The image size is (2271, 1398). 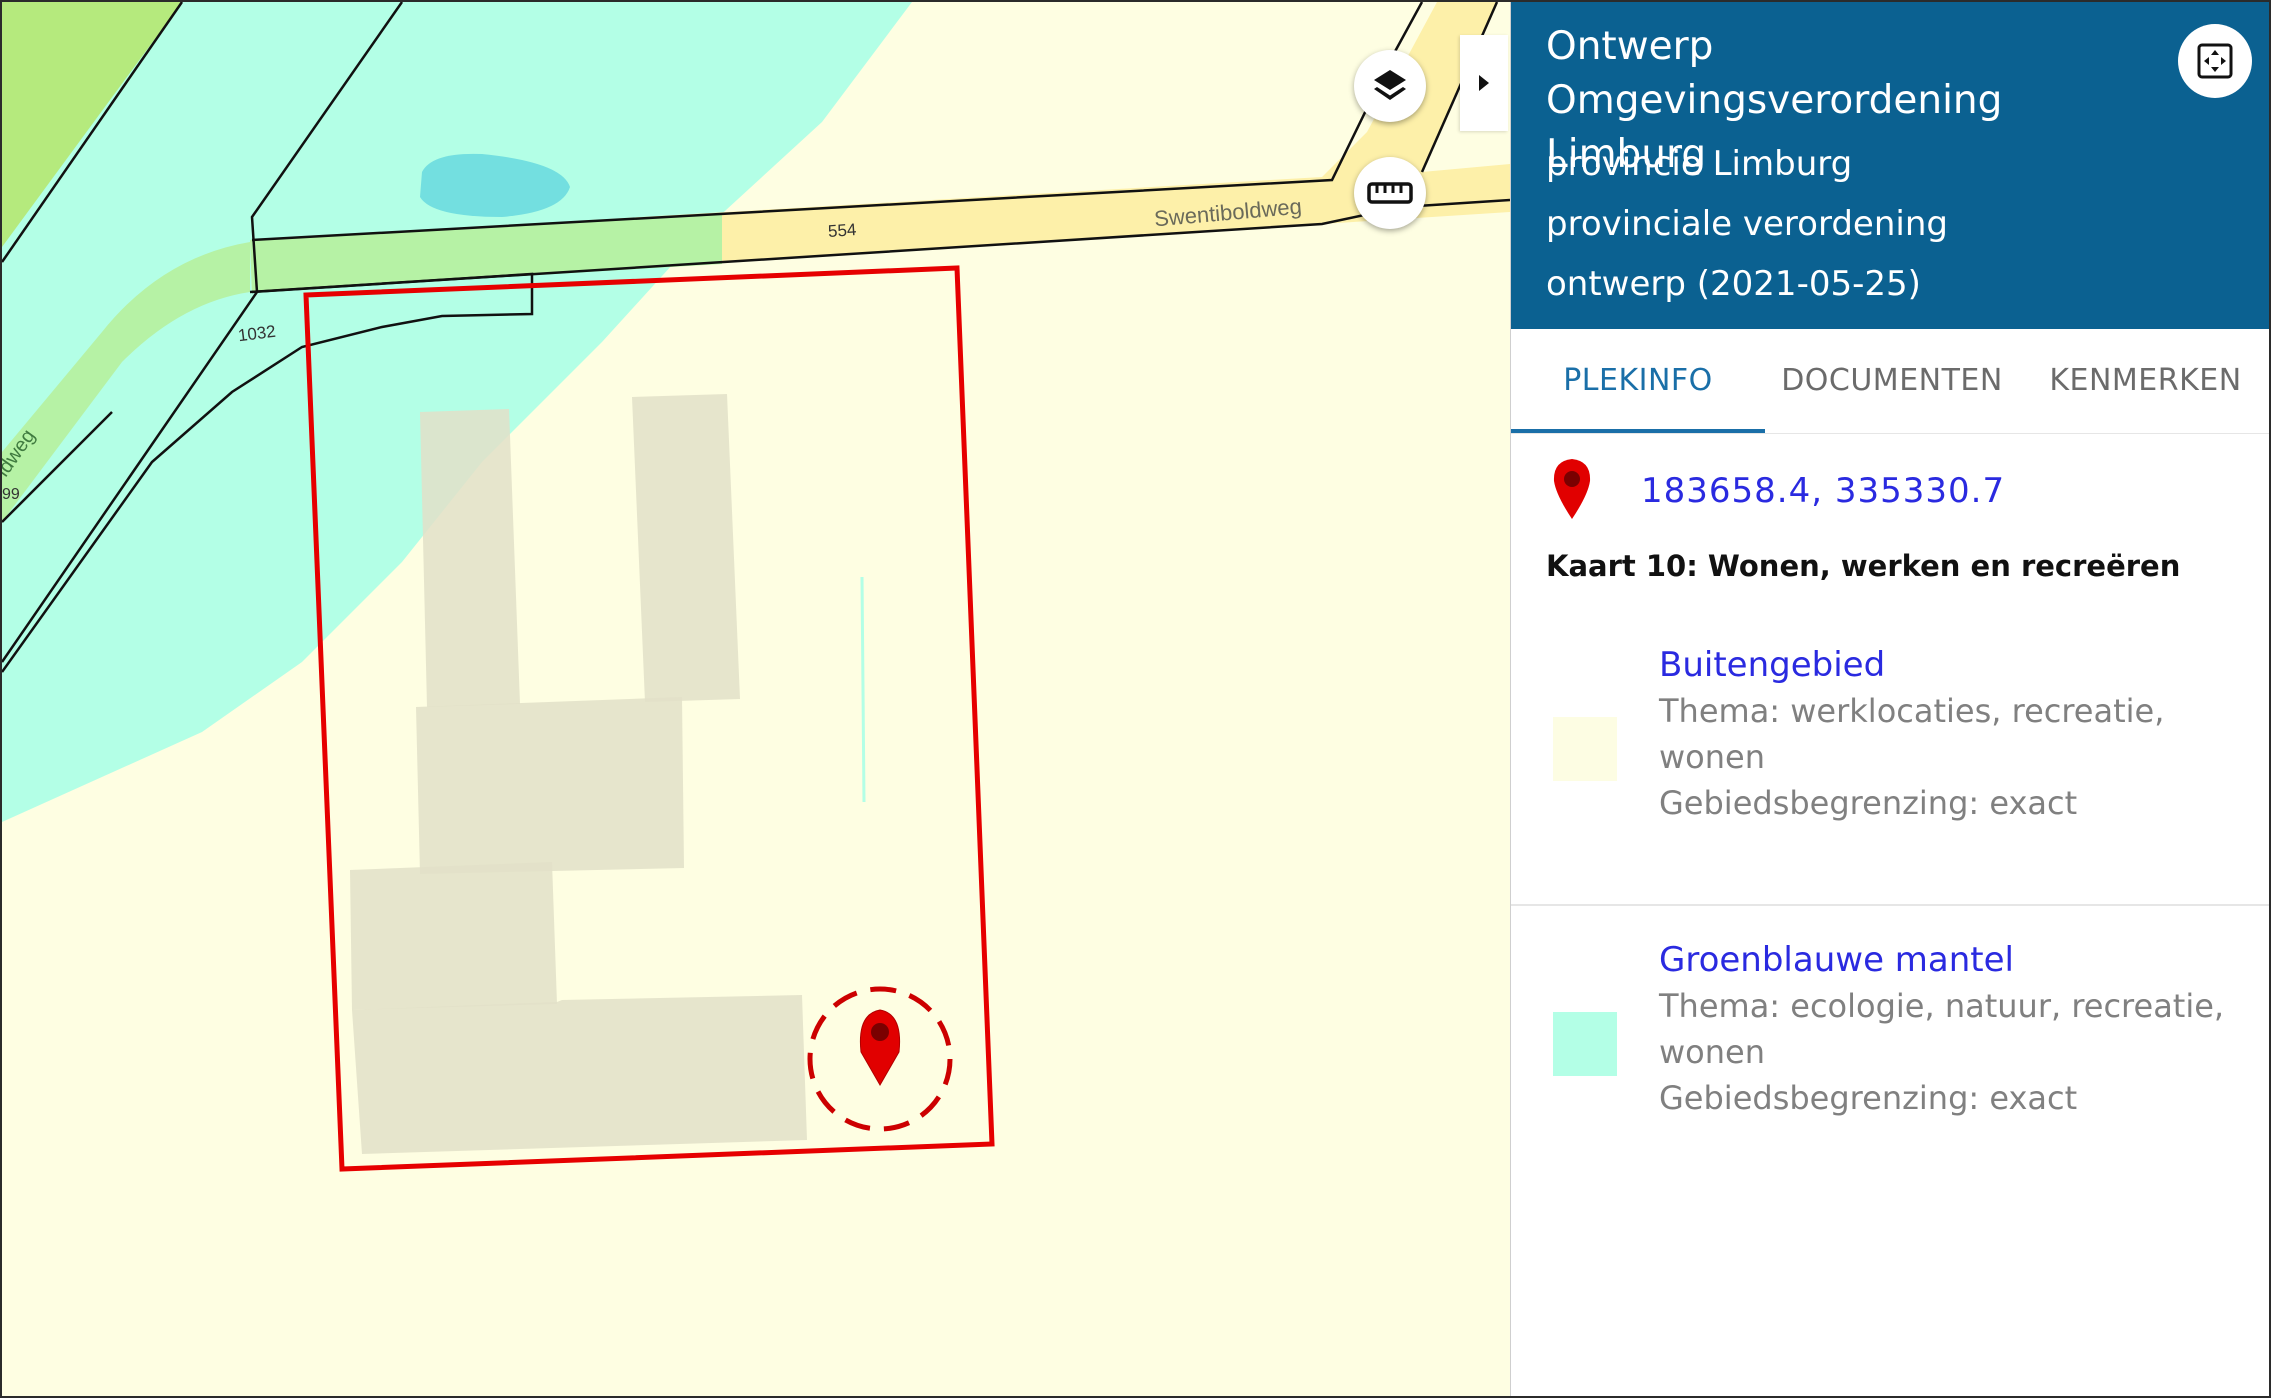 I want to click on layers-button, so click(x=1390, y=86).